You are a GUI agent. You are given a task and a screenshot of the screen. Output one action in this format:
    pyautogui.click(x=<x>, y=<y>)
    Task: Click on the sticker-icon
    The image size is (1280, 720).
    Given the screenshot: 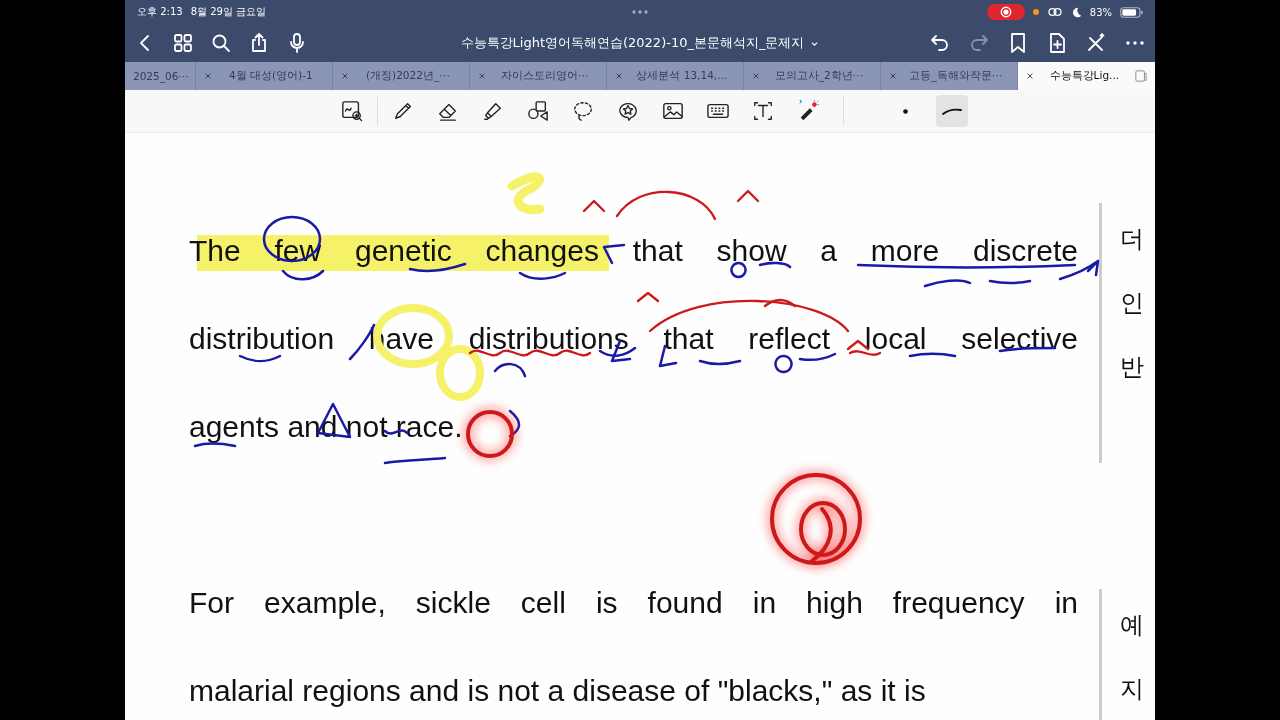 What is the action you would take?
    pyautogui.click(x=628, y=111)
    